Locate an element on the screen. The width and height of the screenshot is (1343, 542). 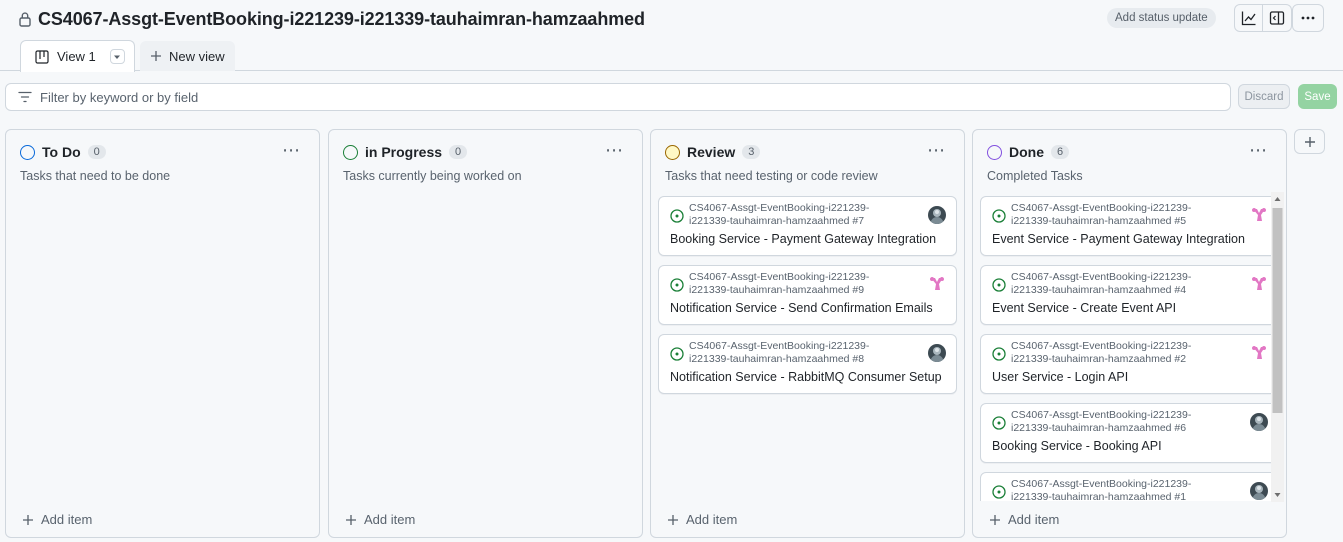
add-column-button is located at coordinates (1309, 141).